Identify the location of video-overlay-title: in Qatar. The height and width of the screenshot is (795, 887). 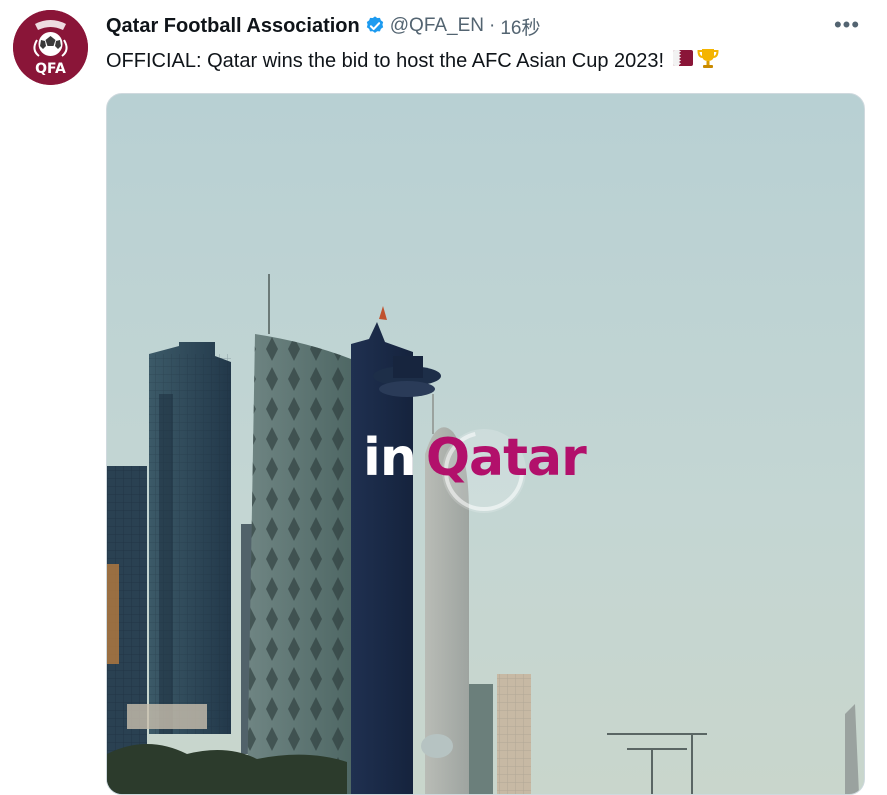
(475, 458).